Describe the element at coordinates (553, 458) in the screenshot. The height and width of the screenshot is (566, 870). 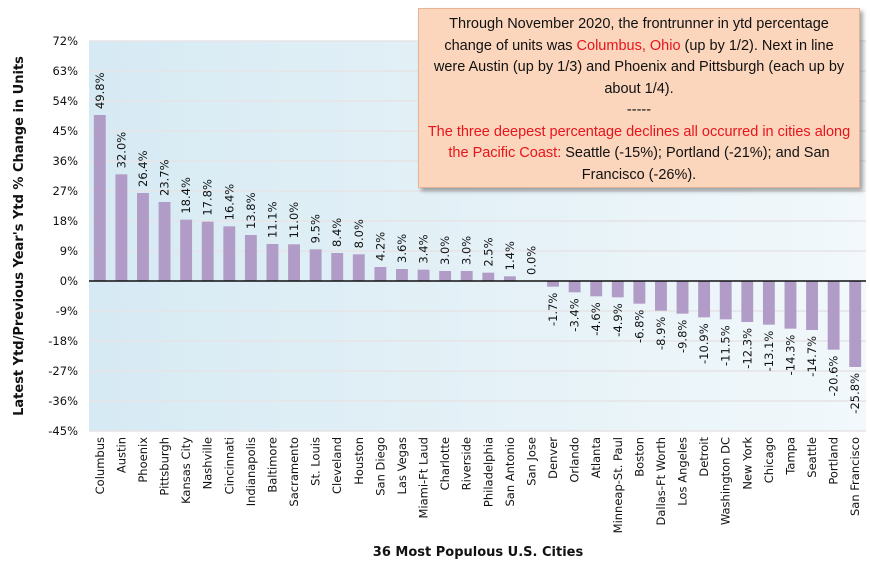
I see `x-tick-label: Denver` at that location.